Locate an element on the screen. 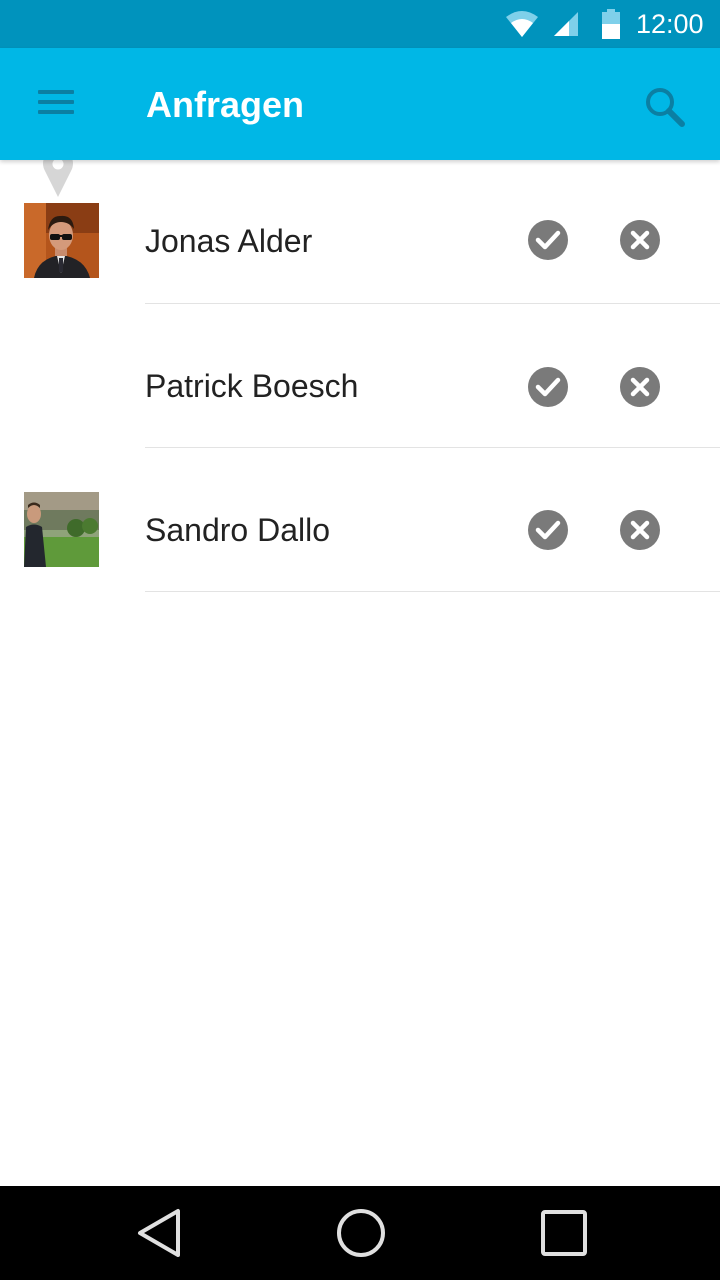 Image resolution: width=720 pixels, height=1280 pixels. status-time: 12:00 is located at coordinates (670, 24).